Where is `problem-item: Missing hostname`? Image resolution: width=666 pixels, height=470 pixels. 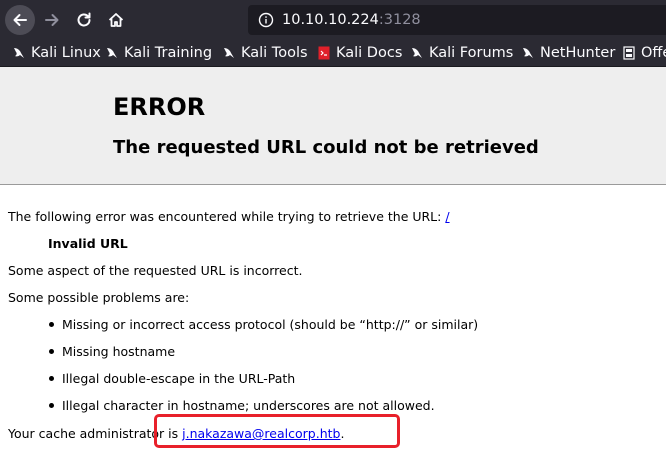
problem-item: Missing hostname is located at coordinates (119, 351).